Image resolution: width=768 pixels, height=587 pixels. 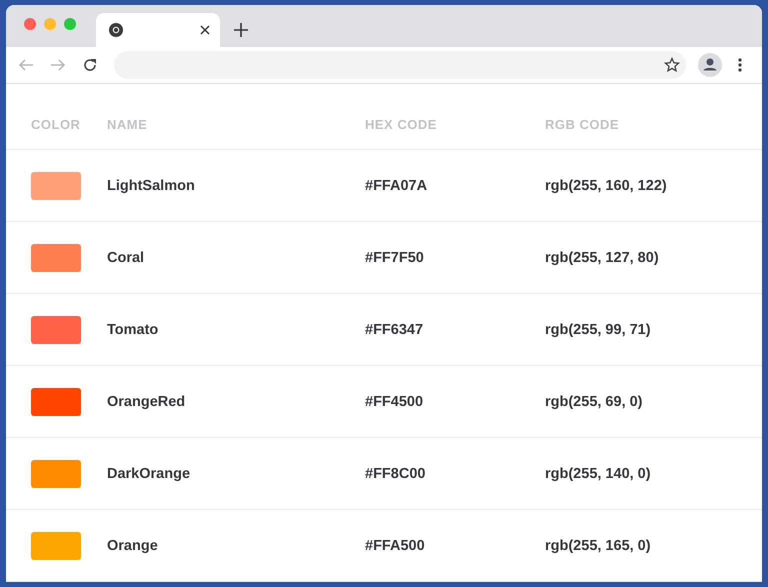 I want to click on rgb-code: rgb(255, 140, 0), so click(x=598, y=474).